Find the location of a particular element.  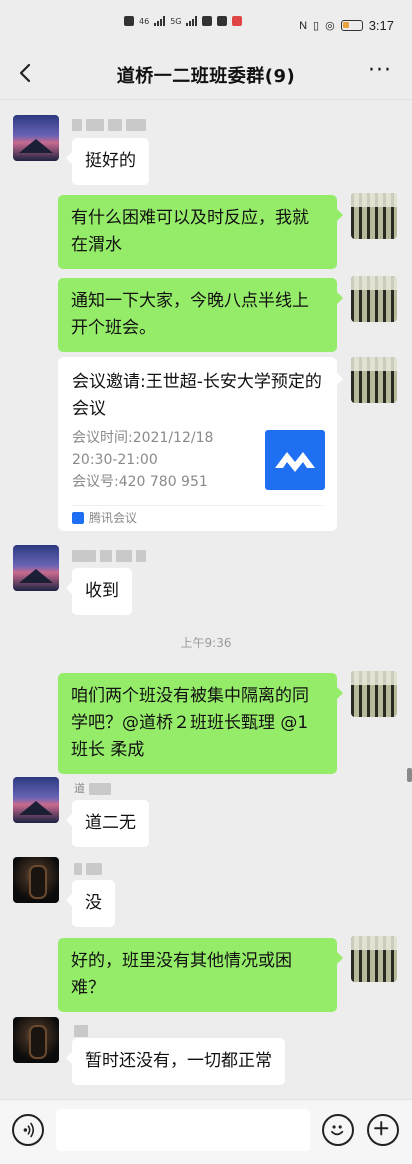

tencent-meeting-logo-icon is located at coordinates (295, 460).